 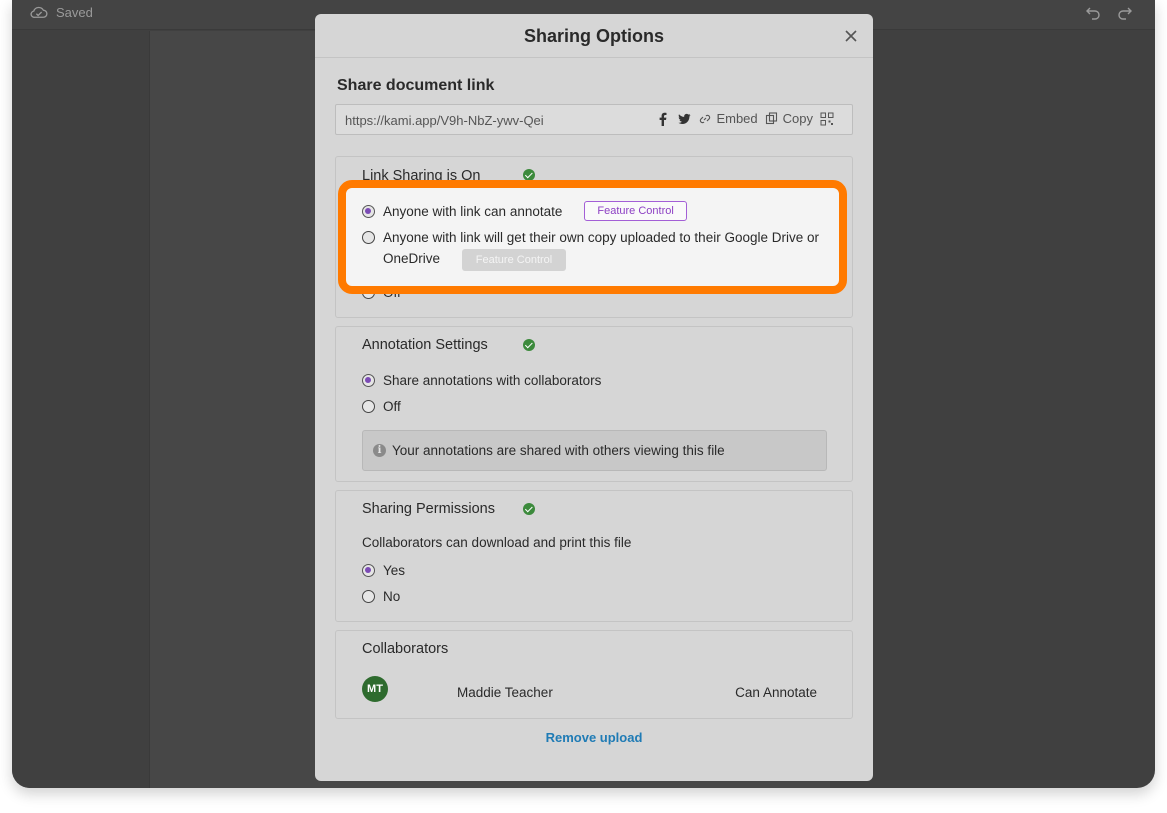 What do you see at coordinates (514, 260) in the screenshot?
I see `feature-control-disabled-button: Feature Control` at bounding box center [514, 260].